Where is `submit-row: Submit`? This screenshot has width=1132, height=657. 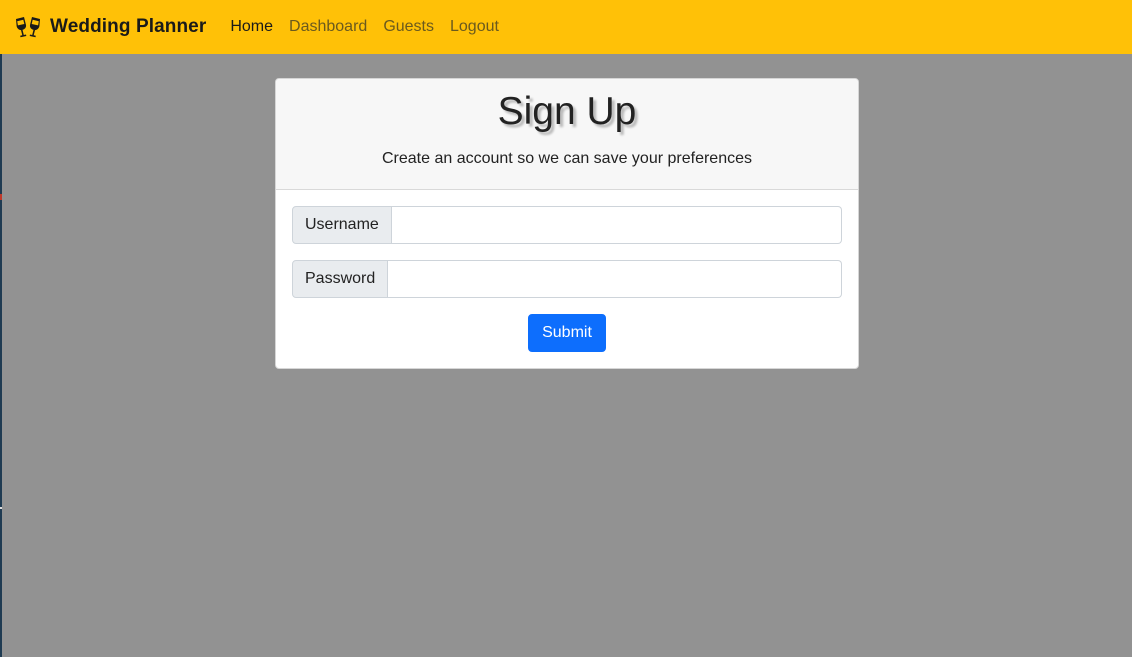 submit-row: Submit is located at coordinates (567, 333).